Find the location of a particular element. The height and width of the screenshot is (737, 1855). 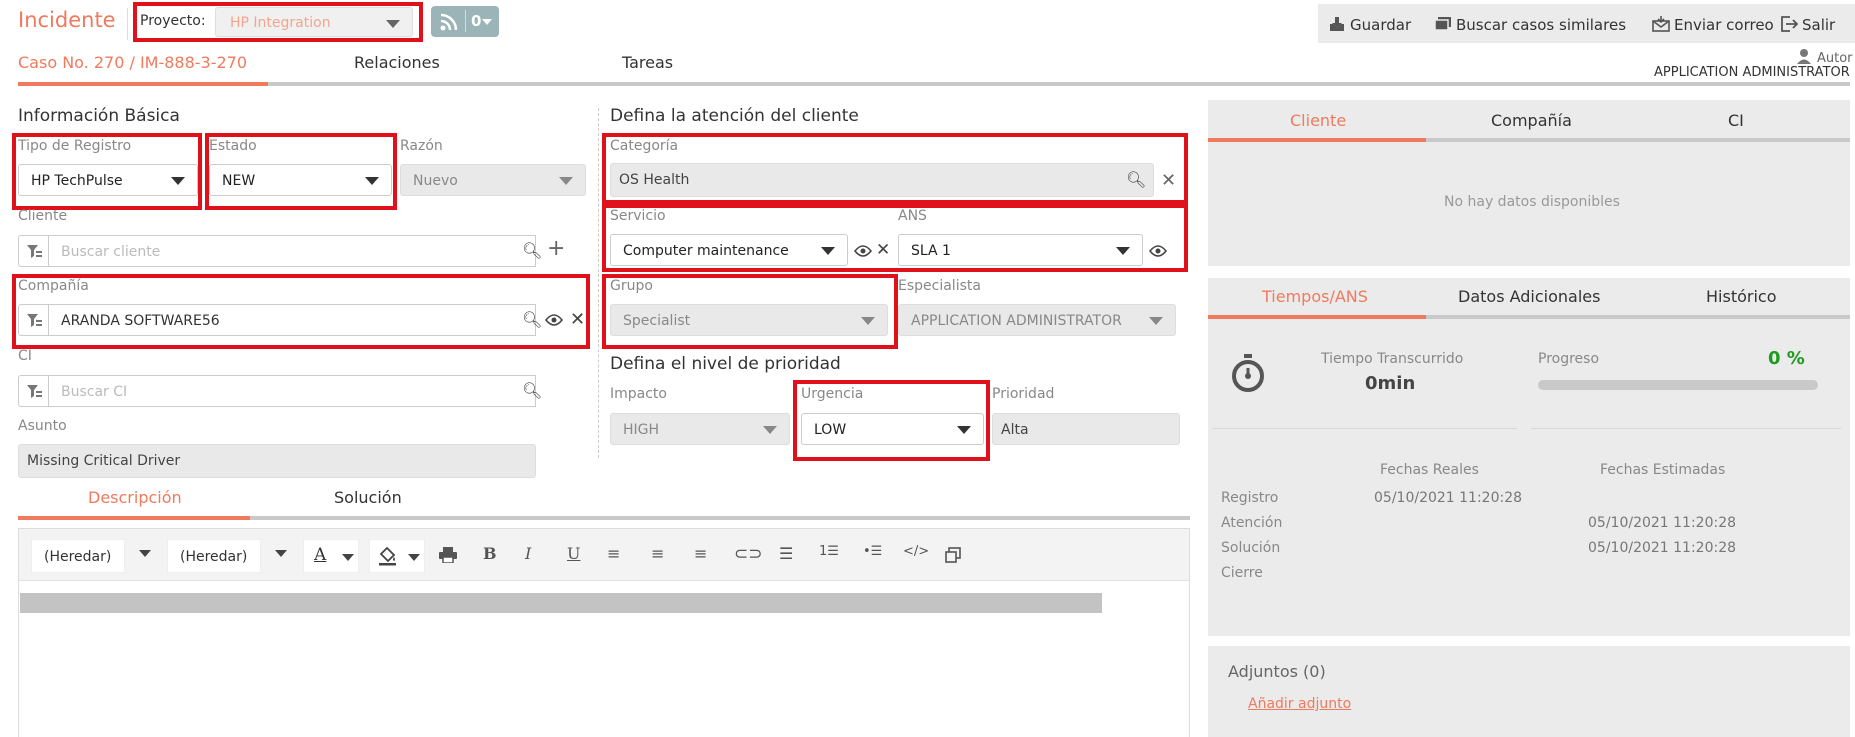

tab-additional-data: Datos Adicionales is located at coordinates (1529, 296).